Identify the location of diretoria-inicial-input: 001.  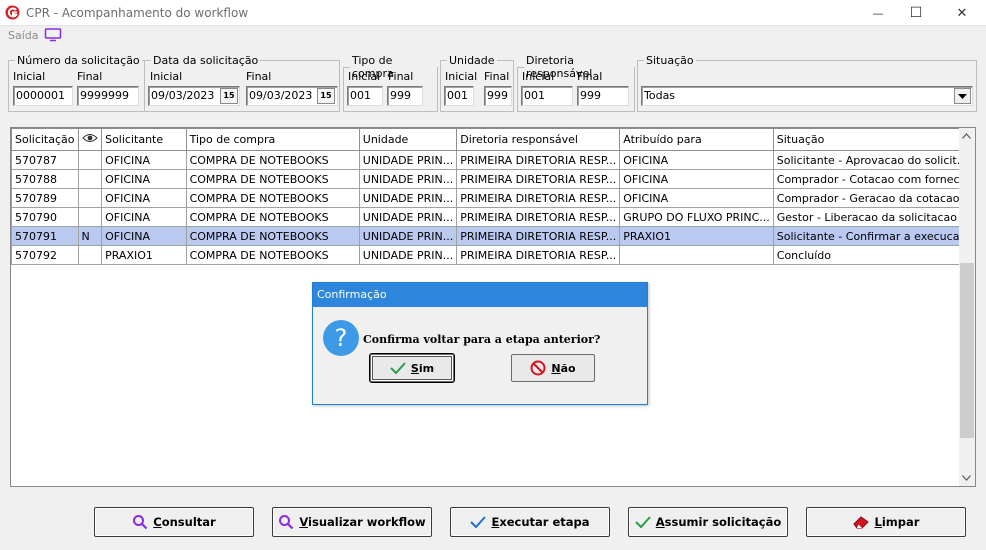
(547, 96).